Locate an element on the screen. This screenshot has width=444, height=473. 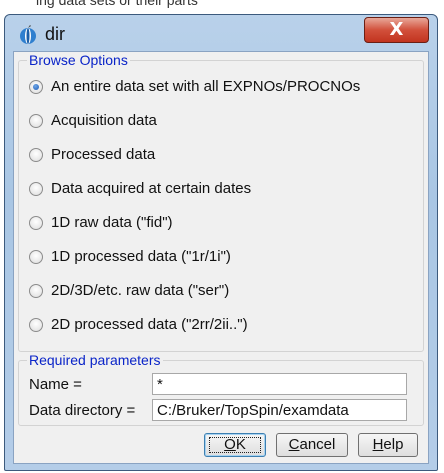
radio-entire-data-set is located at coordinates (36, 87).